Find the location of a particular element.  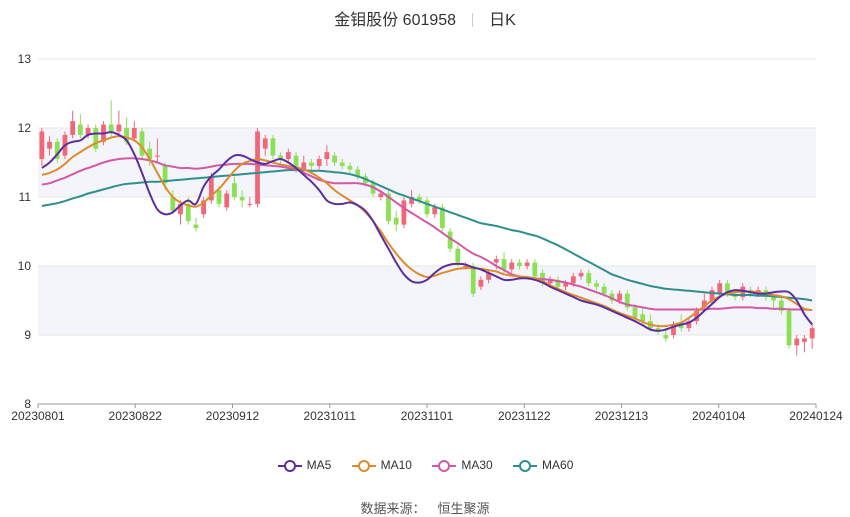

x-tick-label: 20230822 is located at coordinates (136, 416).